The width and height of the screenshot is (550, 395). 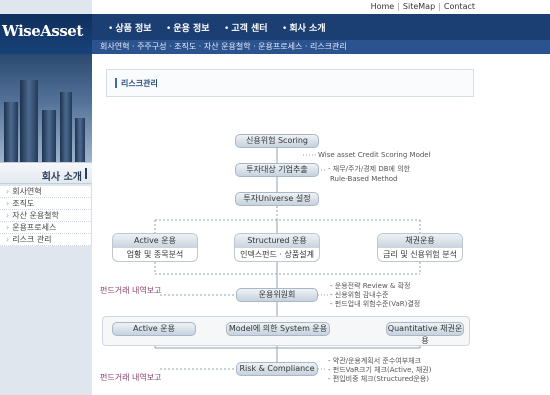 What do you see at coordinates (375, 304) in the screenshot?
I see `committee-note-3: - 펀드업내 위험수준(VaR)결정` at bounding box center [375, 304].